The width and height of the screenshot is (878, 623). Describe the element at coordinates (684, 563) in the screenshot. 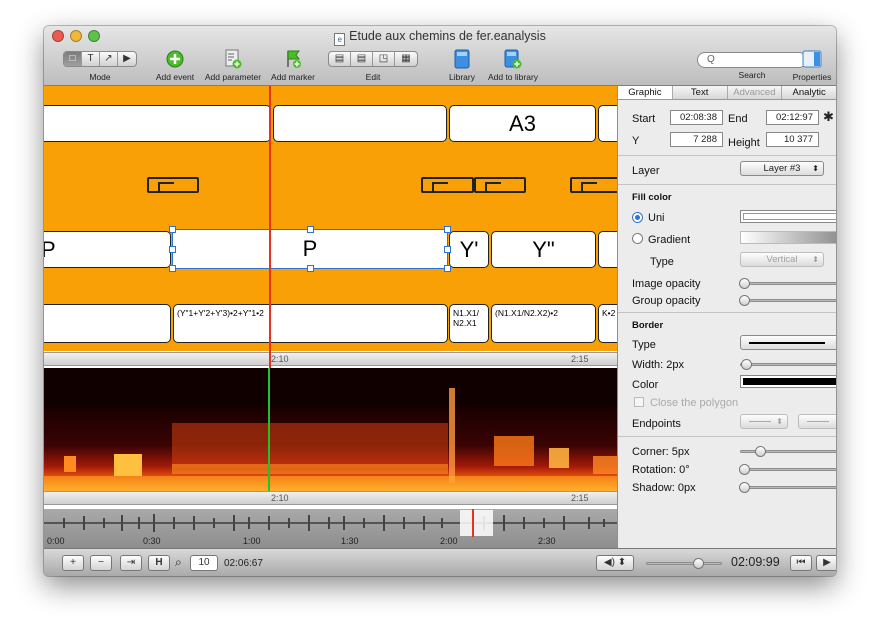

I see `playback-slider` at that location.